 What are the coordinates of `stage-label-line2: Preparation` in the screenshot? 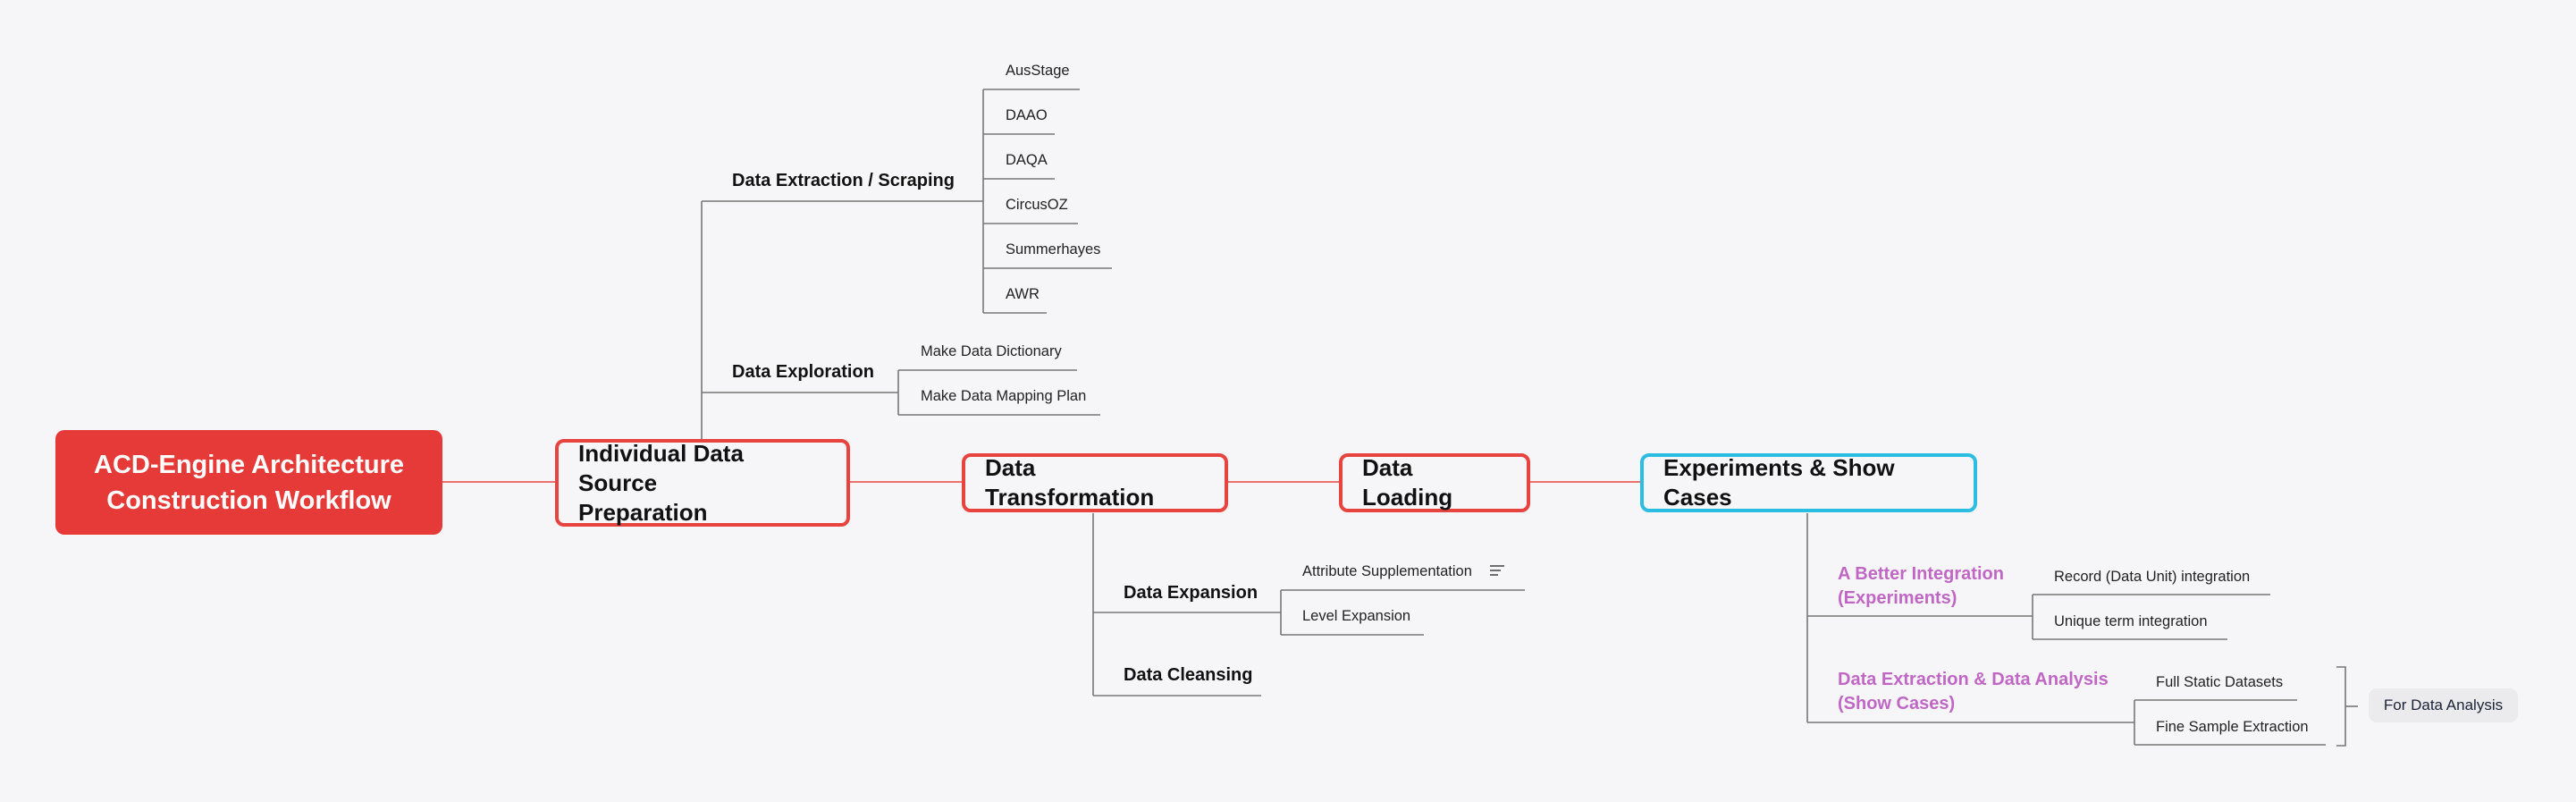 It's located at (643, 512).